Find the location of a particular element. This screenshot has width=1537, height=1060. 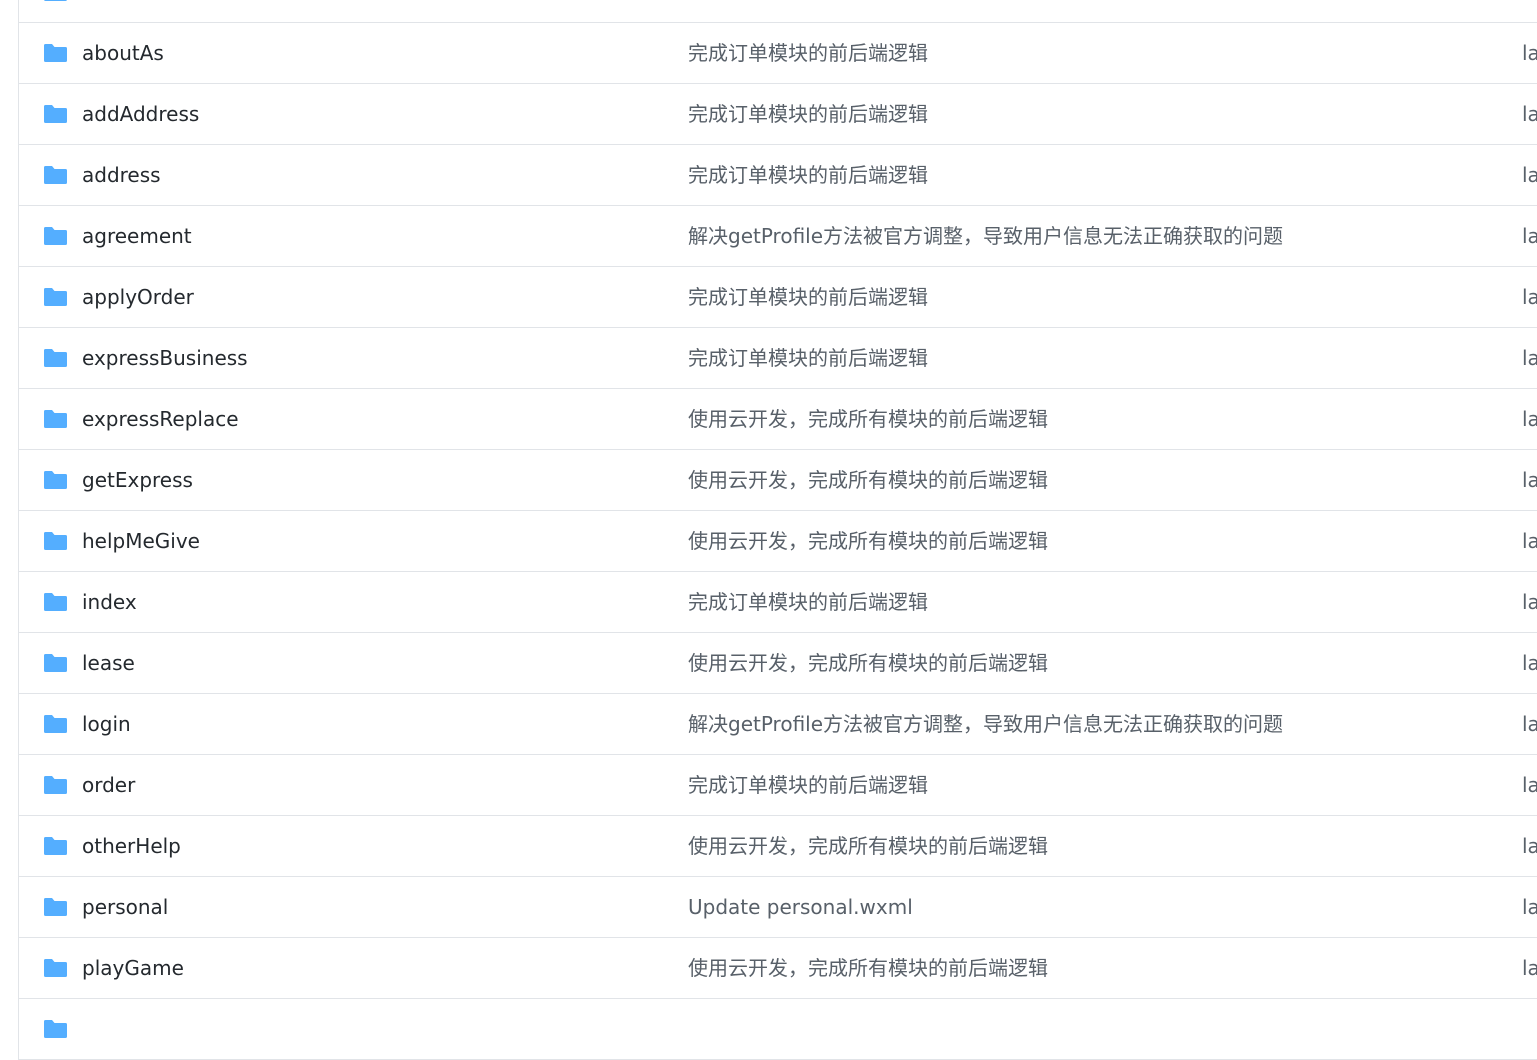

folder-name-link: getExpress is located at coordinates (137, 480).